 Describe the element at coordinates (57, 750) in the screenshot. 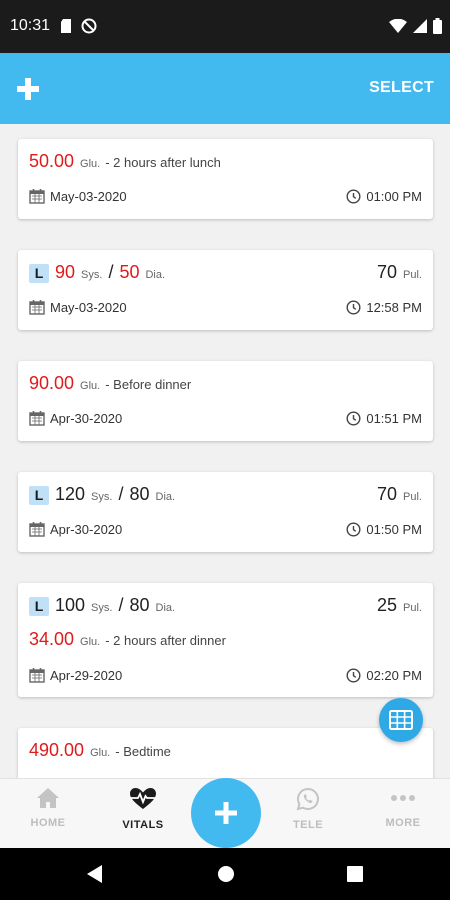

I see `glucose-value: 490.00` at that location.